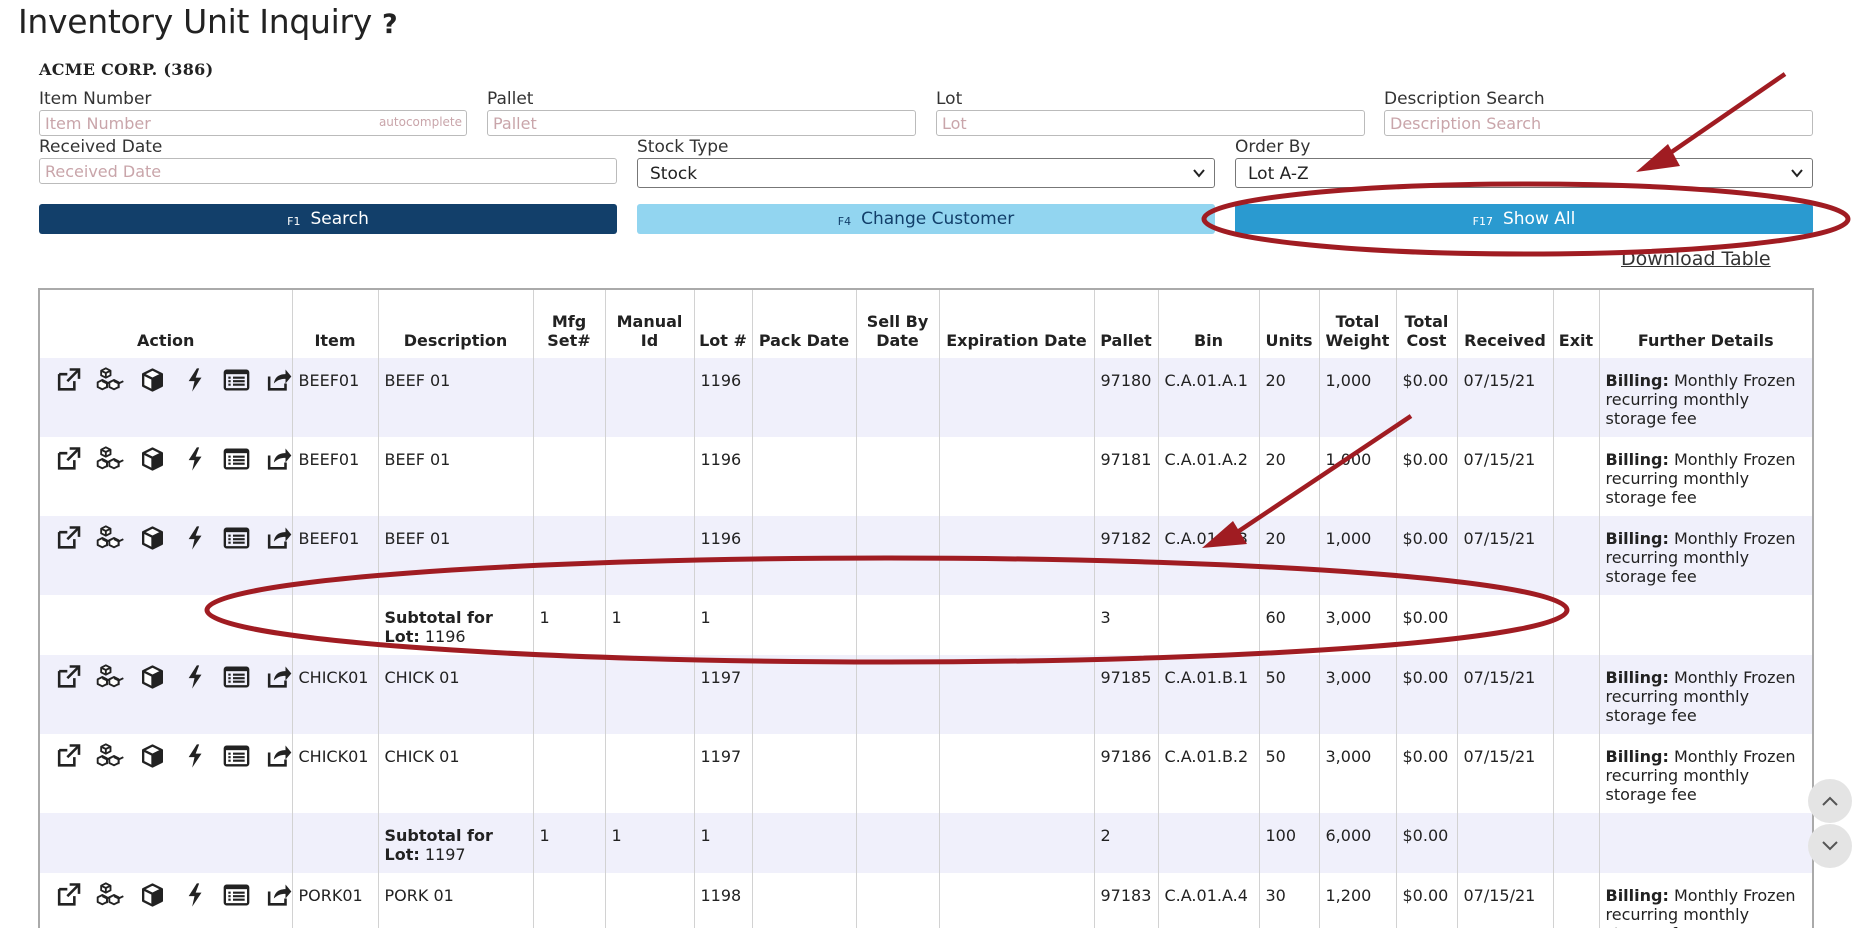 The image size is (1855, 928). Describe the element at coordinates (402, 636) in the screenshot. I see `subtotal-lot-label: Lot:` at that location.